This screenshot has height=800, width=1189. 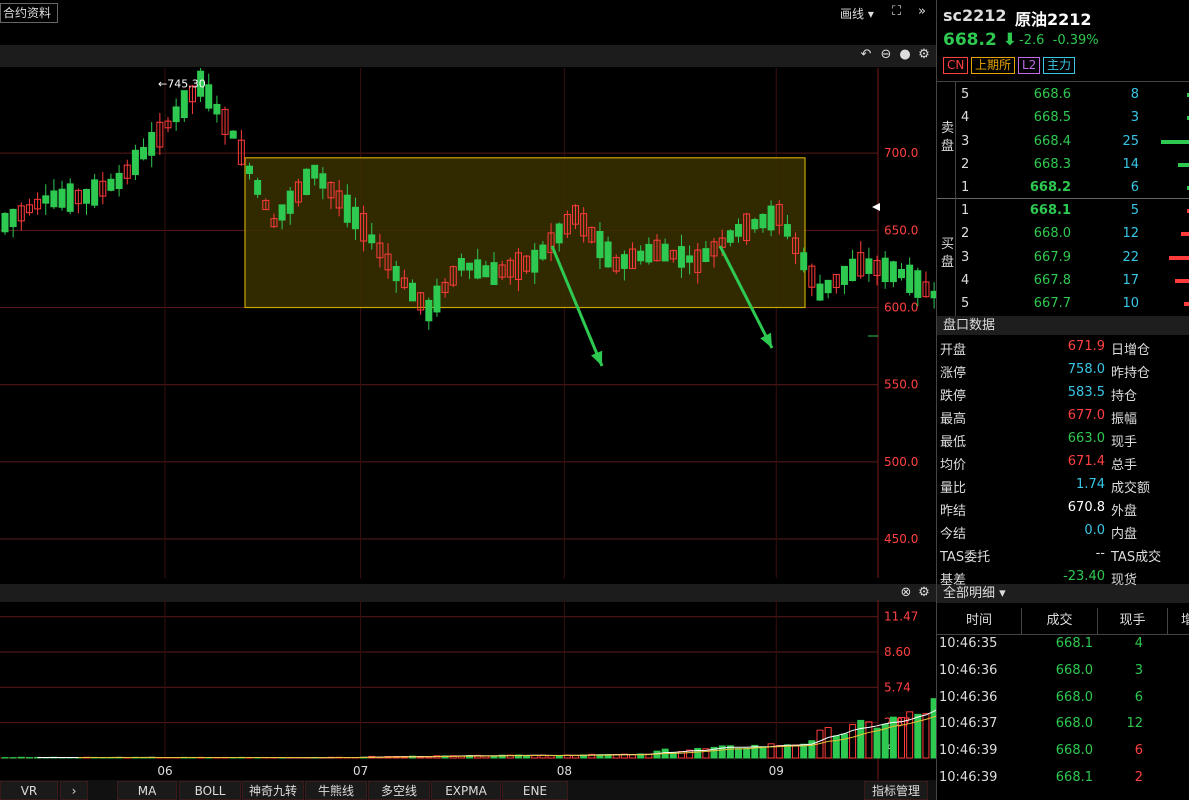 What do you see at coordinates (922, 11) in the screenshot?
I see `collapse-panel-icon: »` at bounding box center [922, 11].